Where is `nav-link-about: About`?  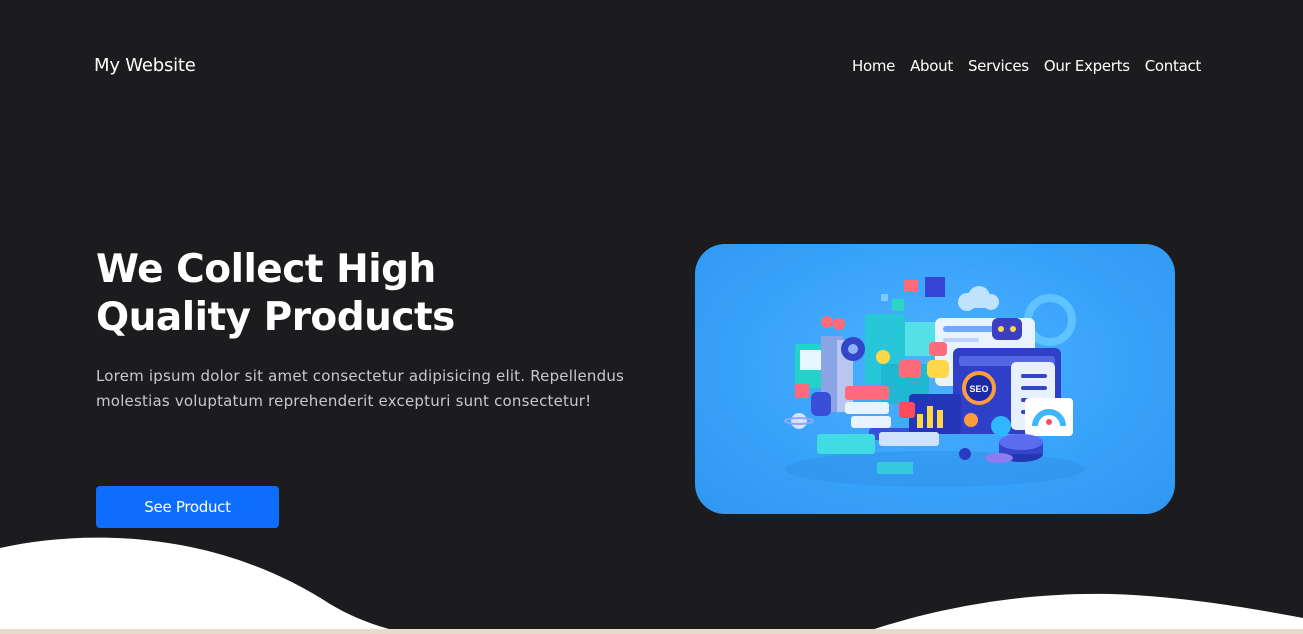
nav-link-about: About is located at coordinates (931, 66).